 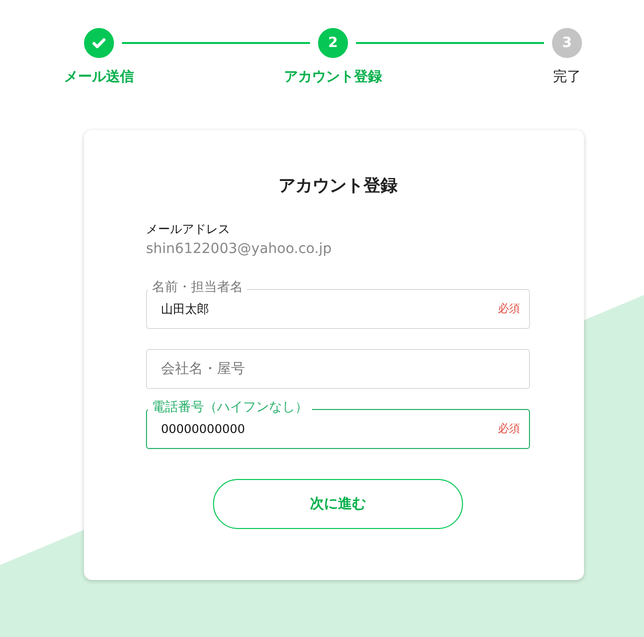 What do you see at coordinates (338, 369) in the screenshot?
I see `input-field: 会社名・屋号` at bounding box center [338, 369].